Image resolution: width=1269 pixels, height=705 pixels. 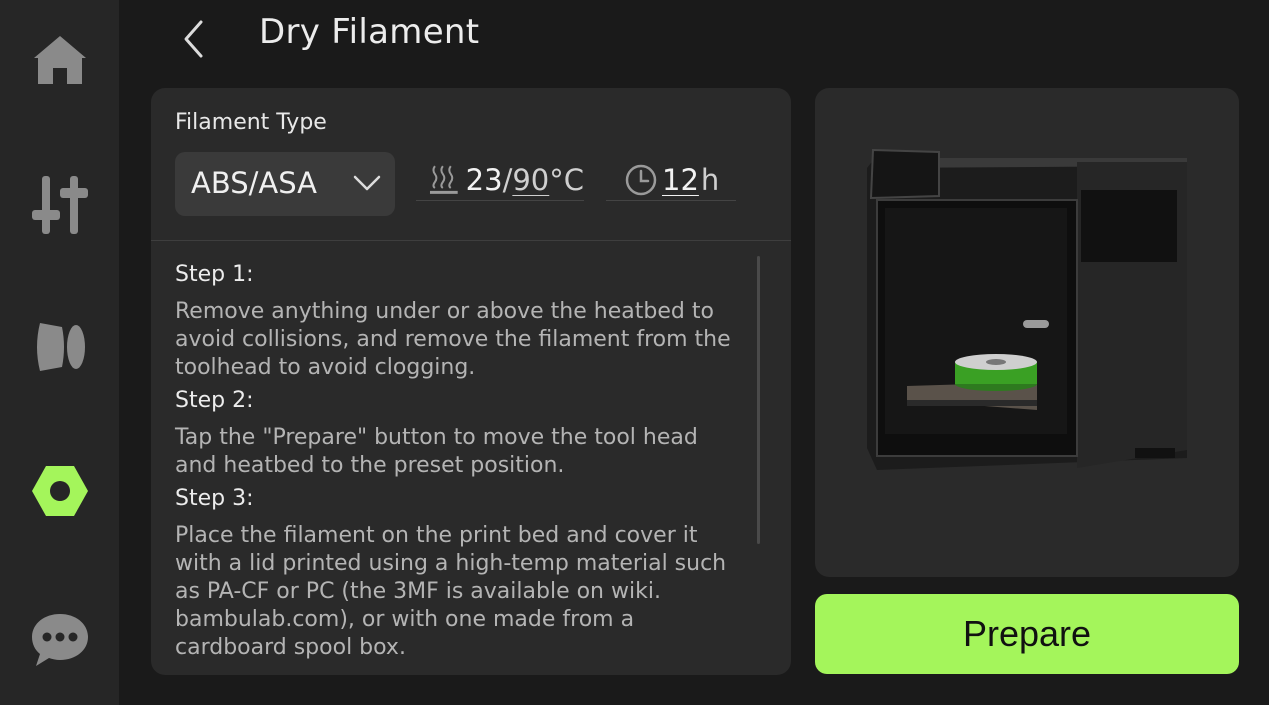 What do you see at coordinates (254, 183) in the screenshot?
I see `filament-type-value: ABS/ASA` at bounding box center [254, 183].